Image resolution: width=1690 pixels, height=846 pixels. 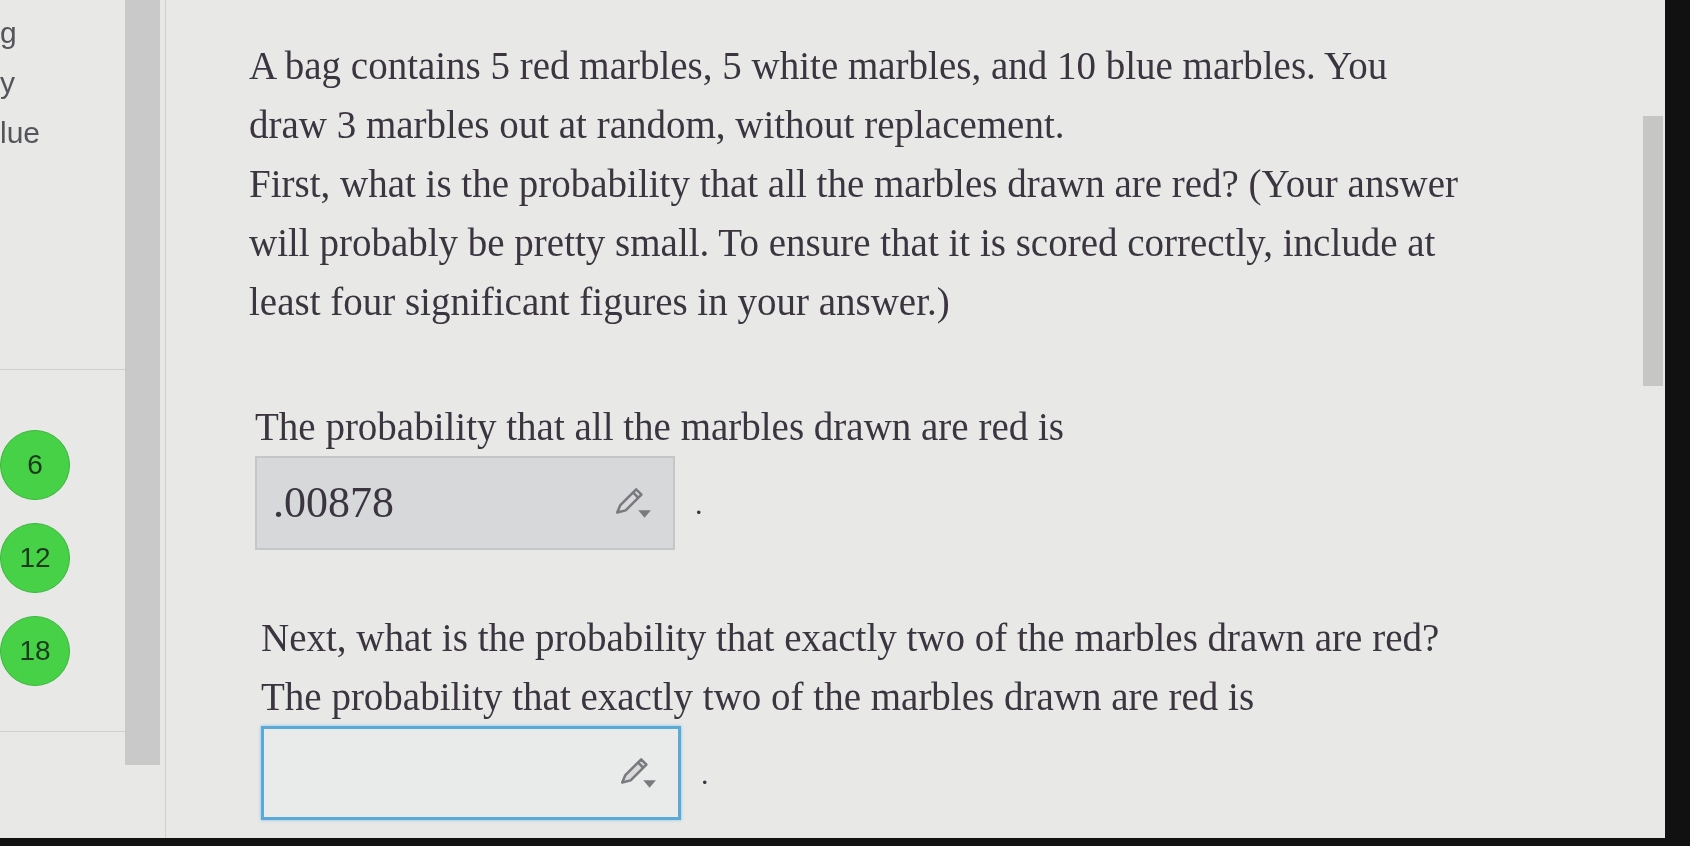 What do you see at coordinates (659, 427) in the screenshot?
I see `answer-prompt: The probability that all the marbles drawn are red is` at bounding box center [659, 427].